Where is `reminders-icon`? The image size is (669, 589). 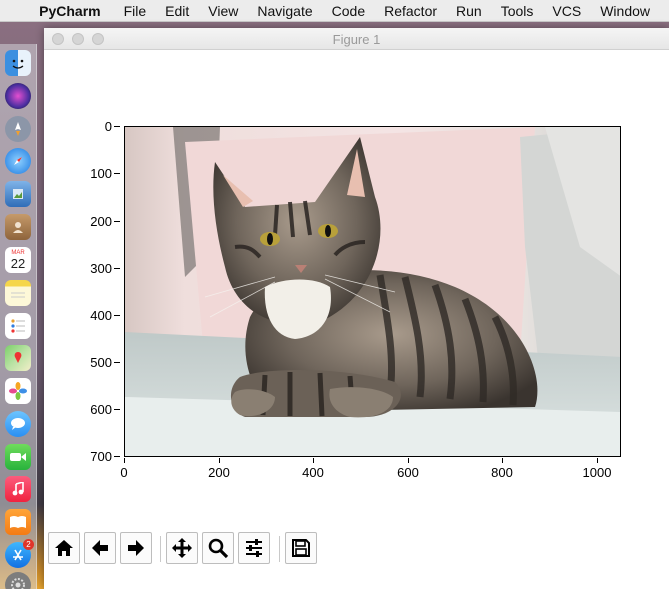
reminders-icon is located at coordinates (18, 326).